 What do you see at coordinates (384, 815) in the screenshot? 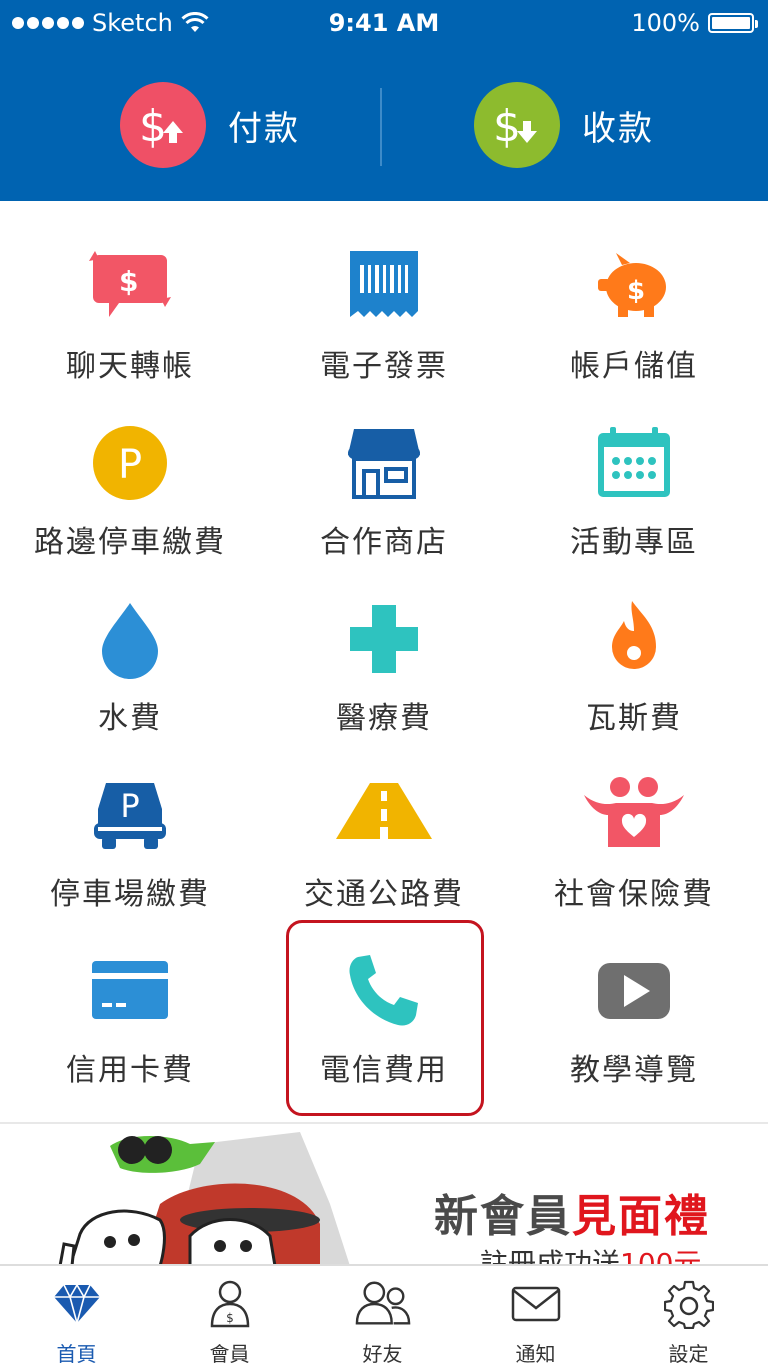
I see `road-icon` at bounding box center [384, 815].